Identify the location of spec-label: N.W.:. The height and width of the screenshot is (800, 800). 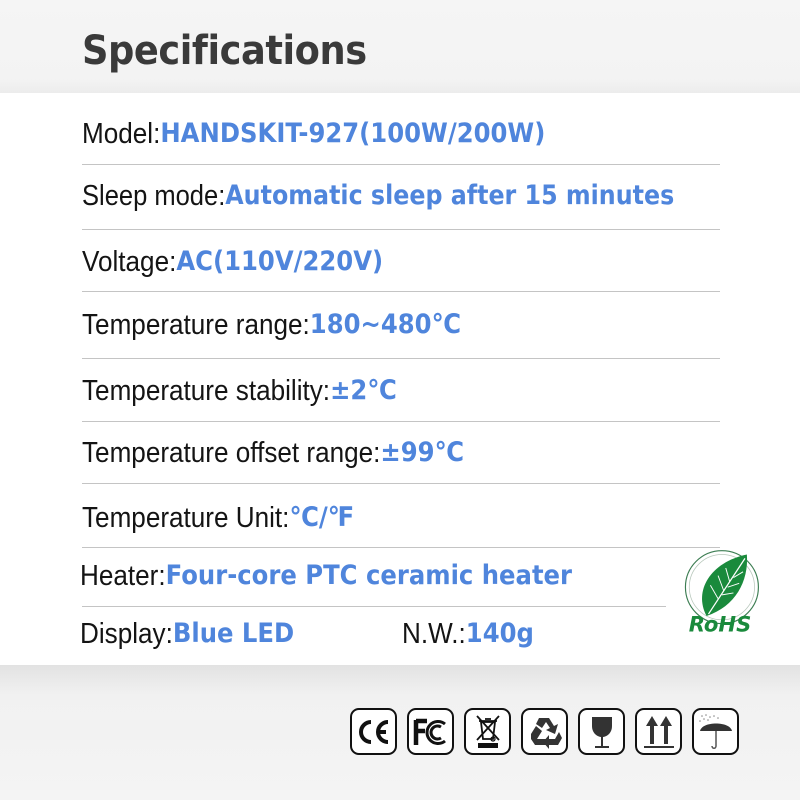
(434, 634).